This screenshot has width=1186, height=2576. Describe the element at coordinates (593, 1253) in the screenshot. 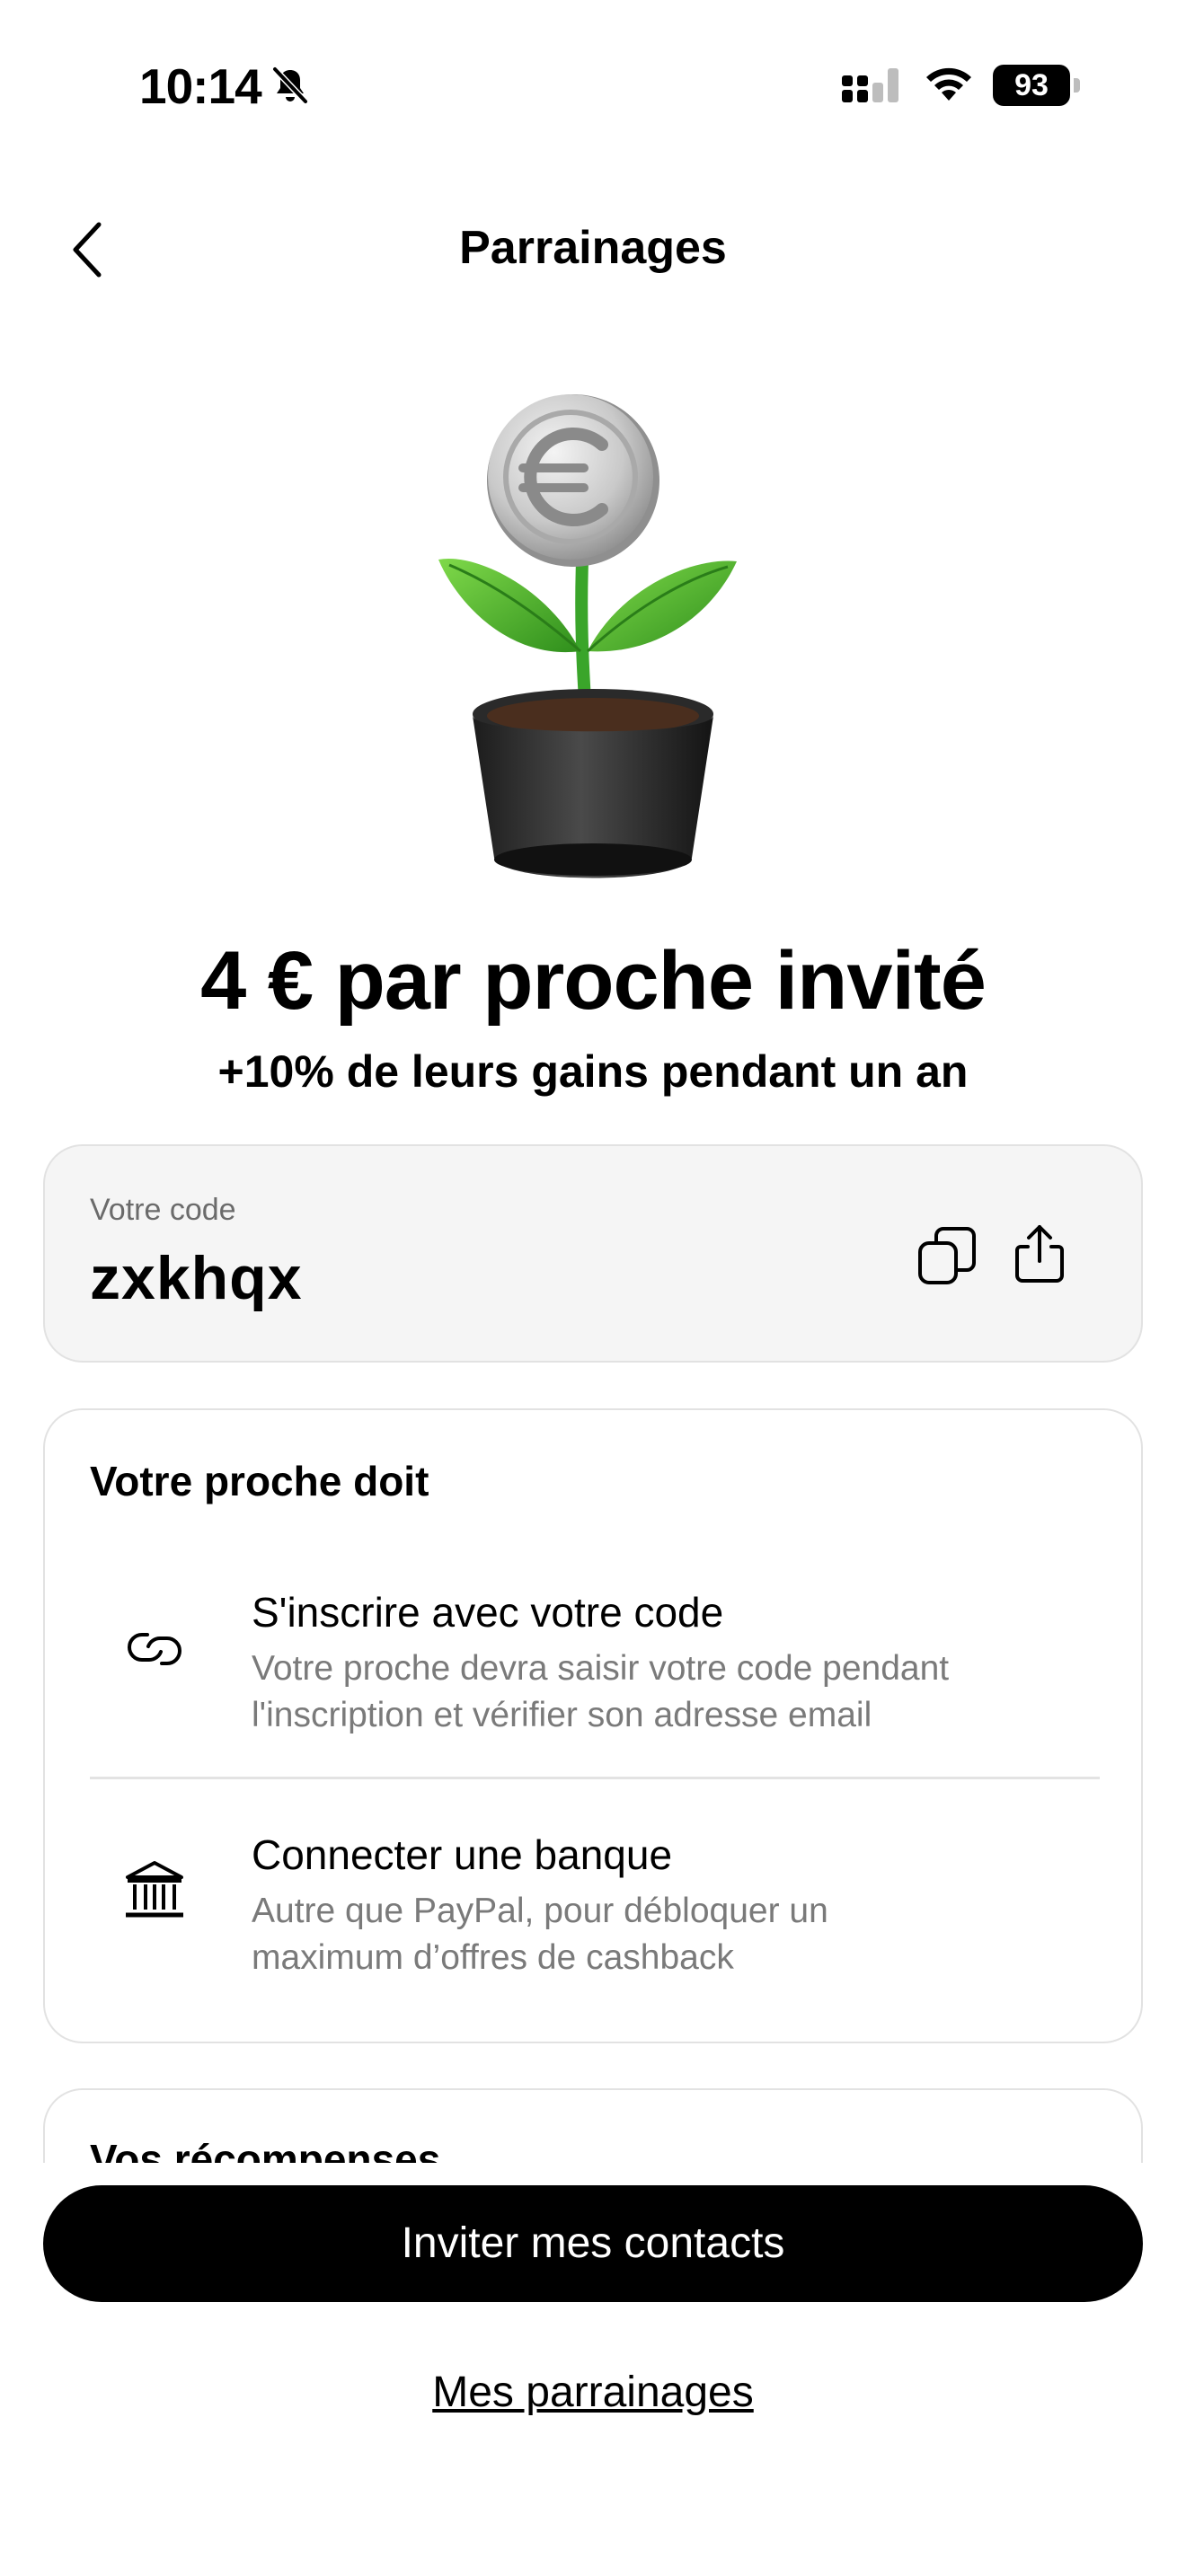

I see `referral-code-card: Votre code zxkhqx` at that location.